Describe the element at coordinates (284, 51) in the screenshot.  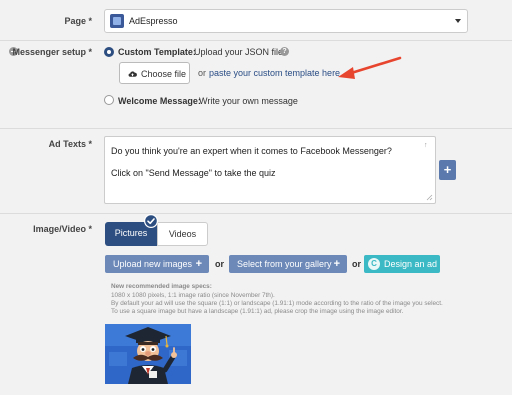
I see `help-icon: ?` at that location.